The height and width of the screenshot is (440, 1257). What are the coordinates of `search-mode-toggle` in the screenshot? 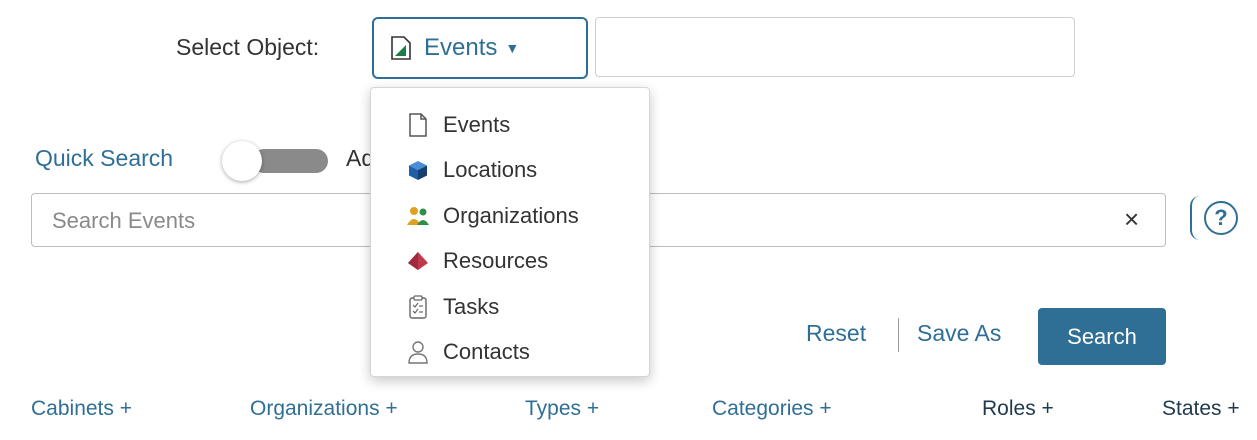 It's located at (277, 161).